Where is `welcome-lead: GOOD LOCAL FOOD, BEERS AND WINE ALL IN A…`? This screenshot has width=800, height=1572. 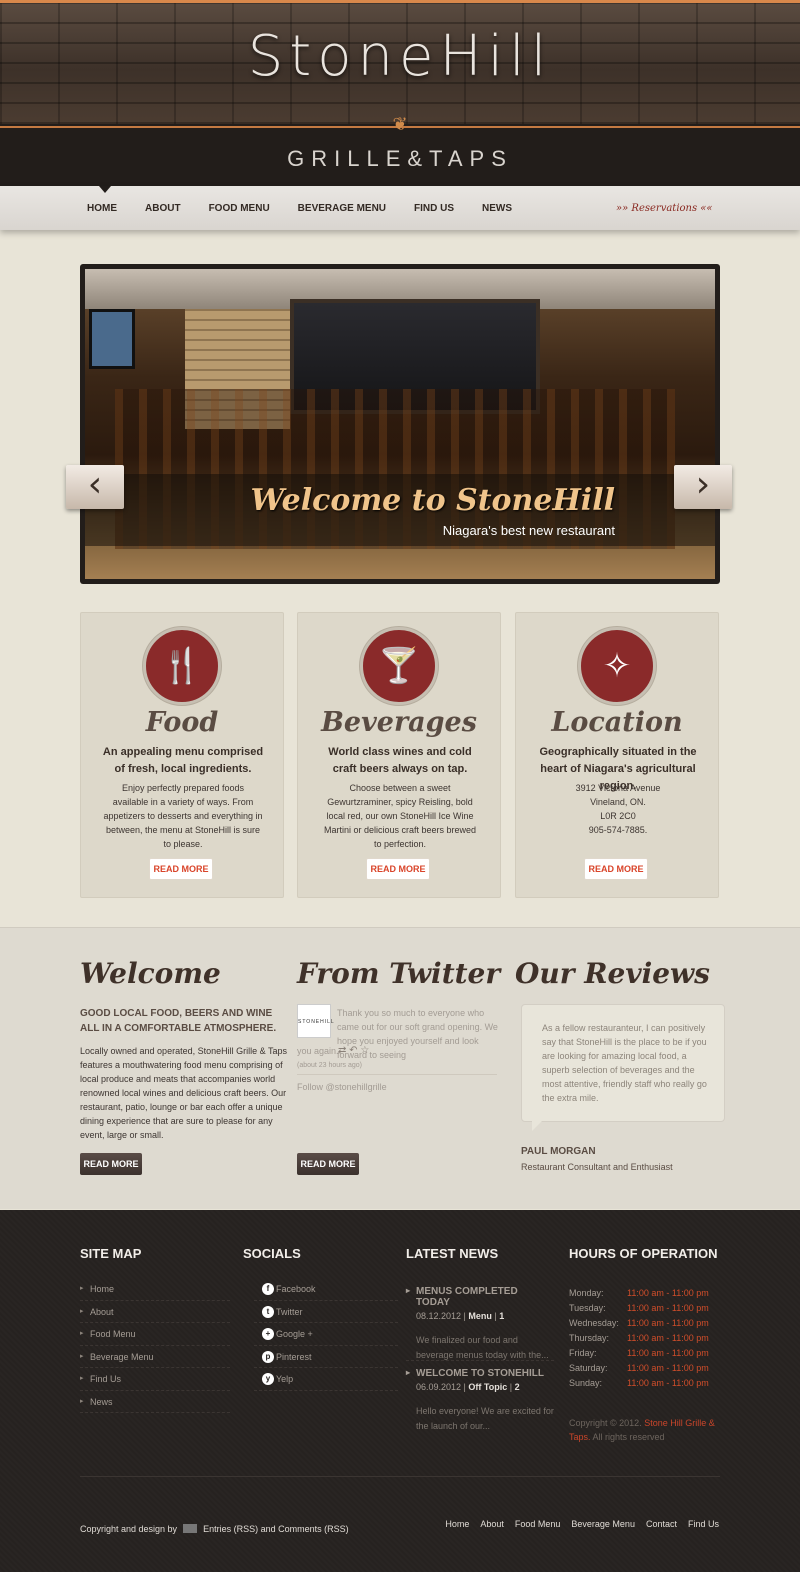
welcome-lead: GOOD LOCAL FOOD, BEERS AND WINE ALL IN A… is located at coordinates (178, 1021).